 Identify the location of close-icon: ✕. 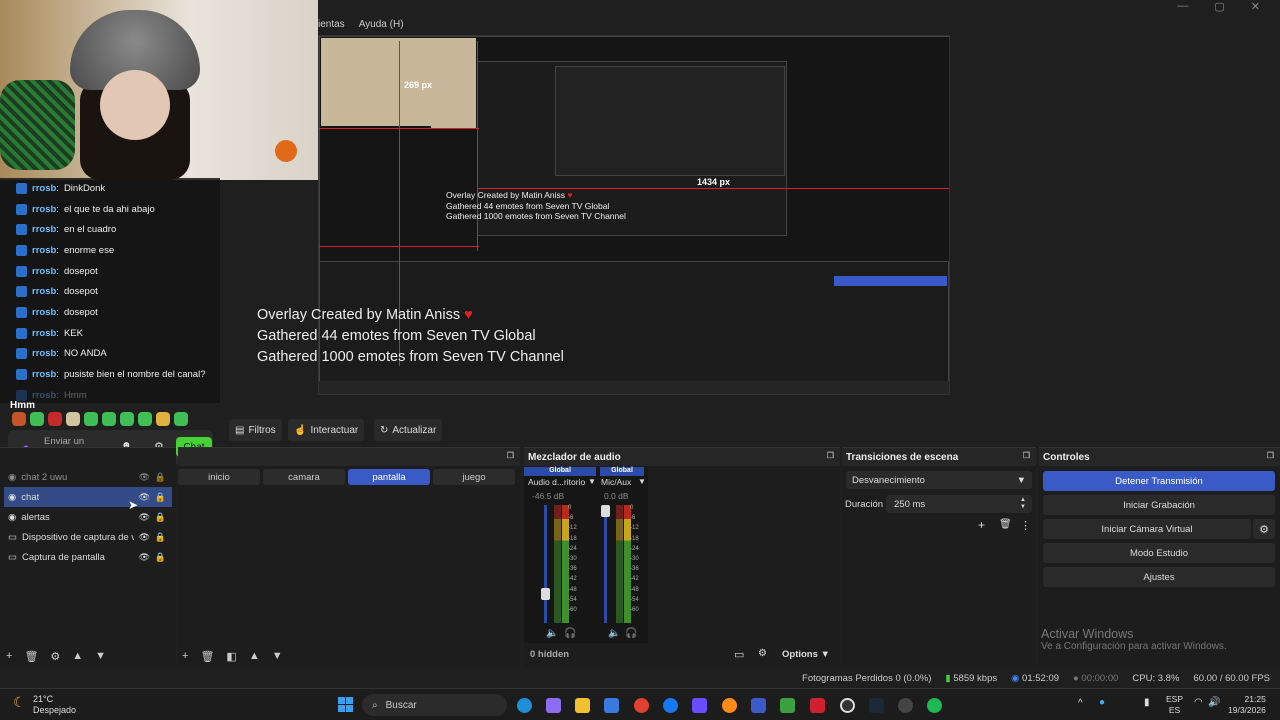
(1255, 6).